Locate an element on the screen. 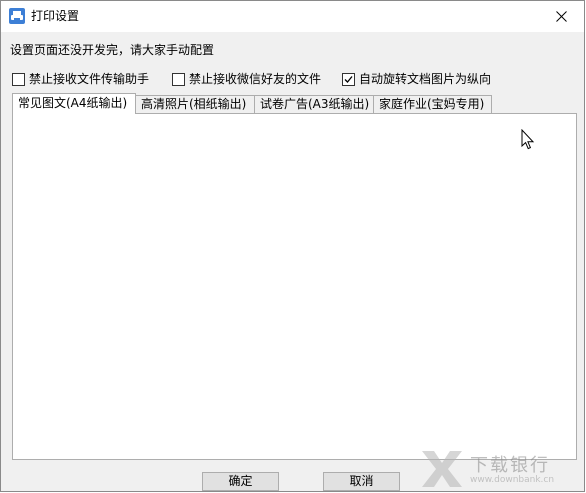 The height and width of the screenshot is (493, 586). mouse-cursor-icon is located at coordinates (528, 139).